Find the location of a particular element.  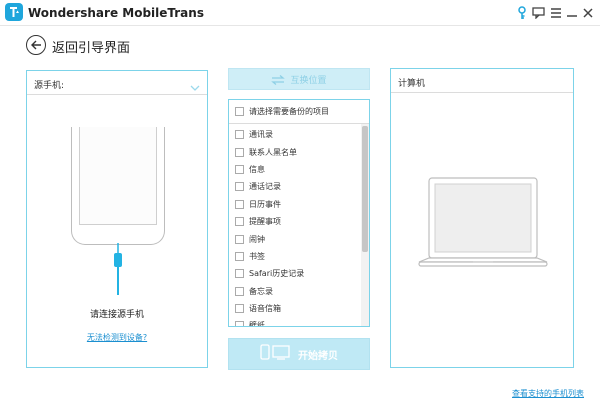

menu-icon is located at coordinates (556, 13).